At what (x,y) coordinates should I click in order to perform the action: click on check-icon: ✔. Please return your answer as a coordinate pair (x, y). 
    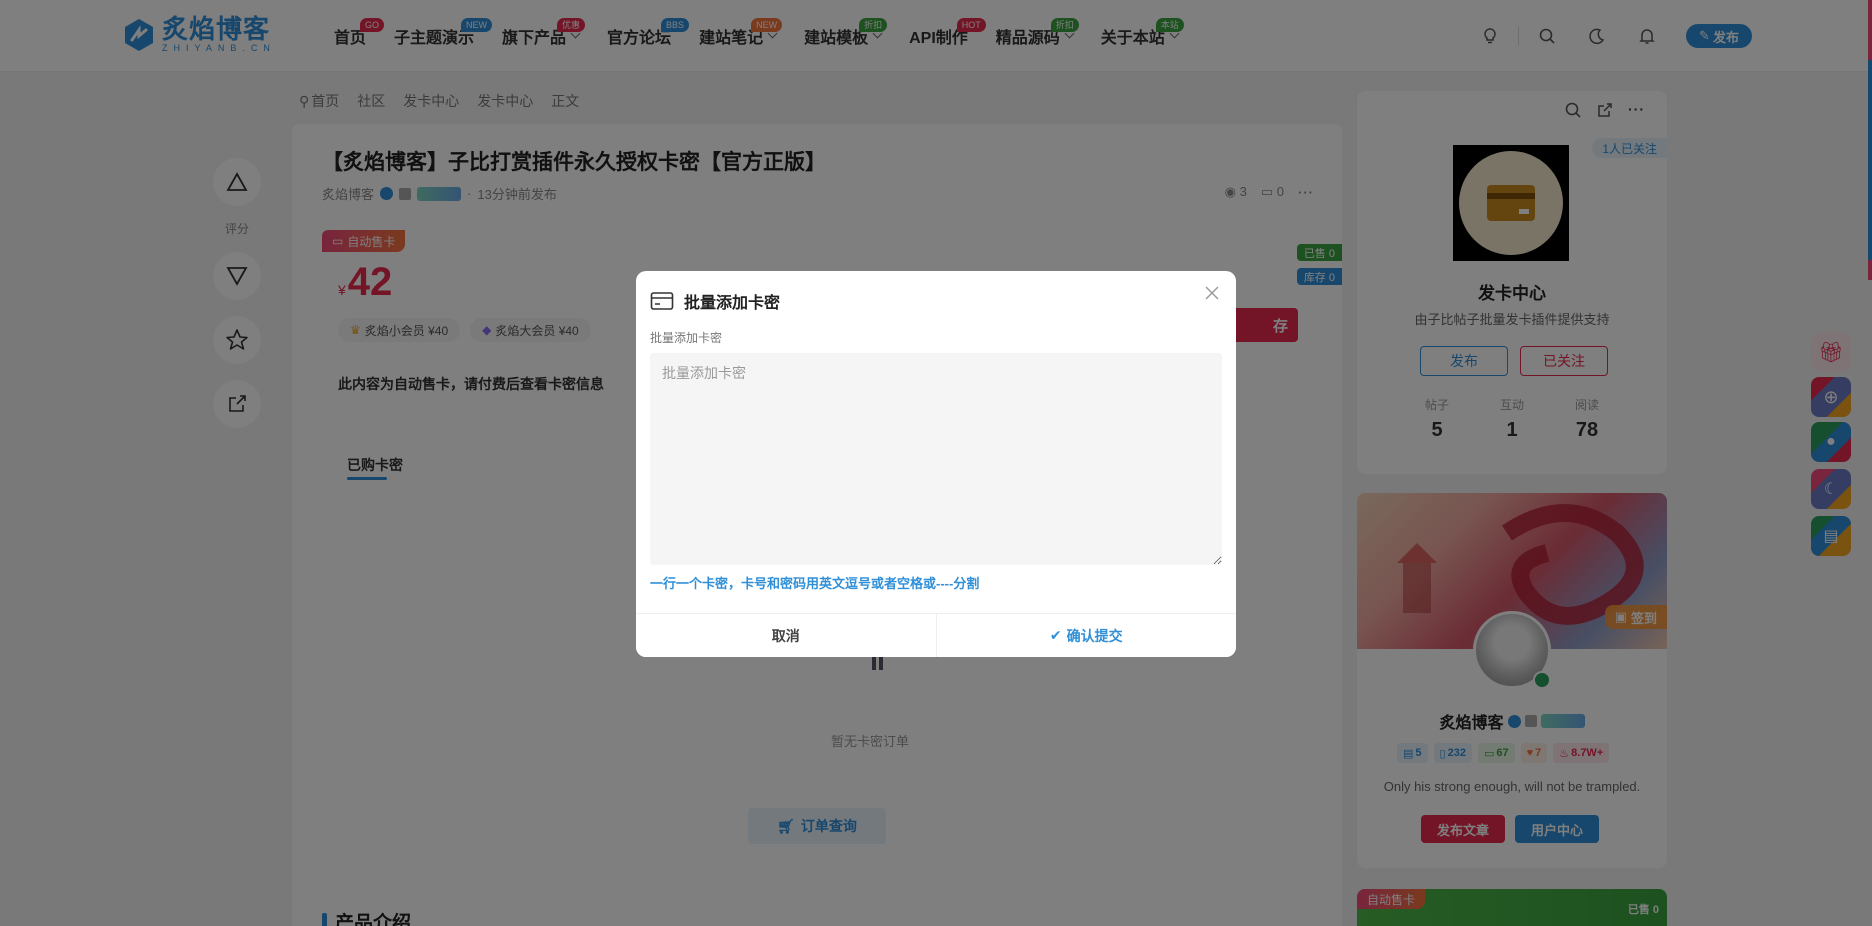
    Looking at the image, I should click on (1055, 635).